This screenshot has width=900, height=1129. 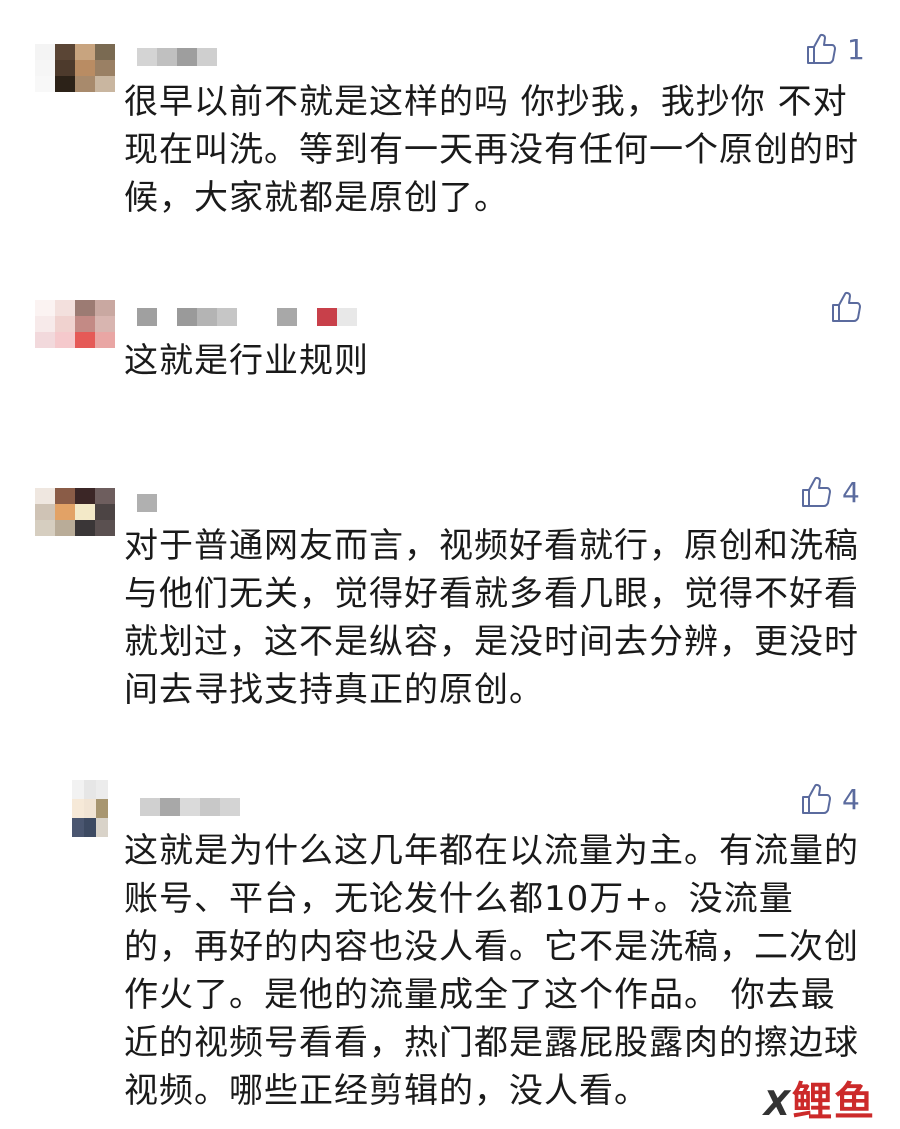 What do you see at coordinates (856, 49) in the screenshot?
I see `like-count: 1` at bounding box center [856, 49].